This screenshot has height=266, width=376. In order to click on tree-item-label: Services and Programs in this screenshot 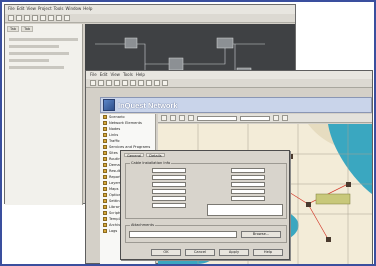, I will do `click(130, 147)`.